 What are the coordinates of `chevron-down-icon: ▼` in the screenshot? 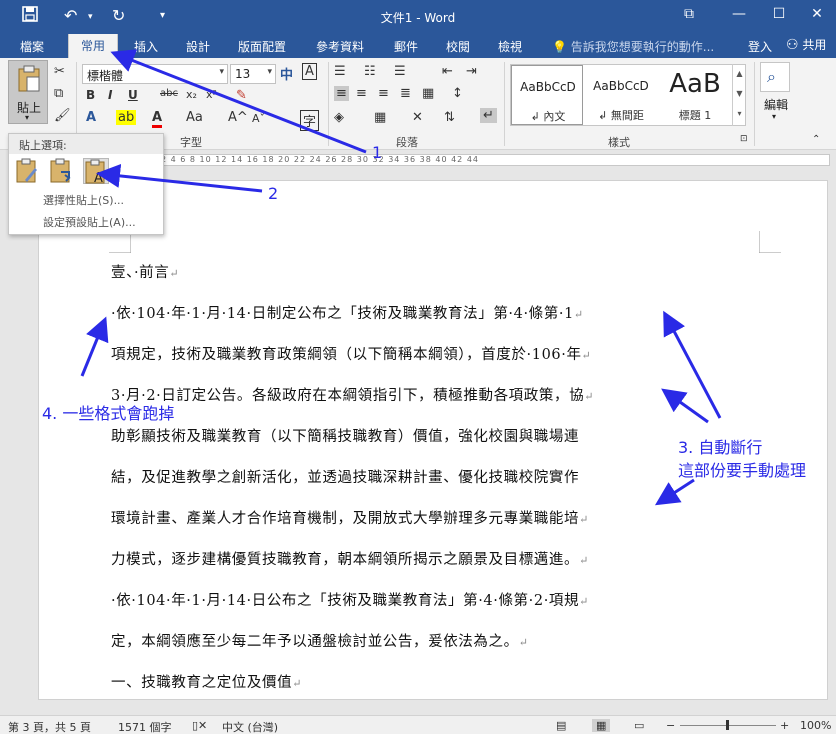 It's located at (739, 94).